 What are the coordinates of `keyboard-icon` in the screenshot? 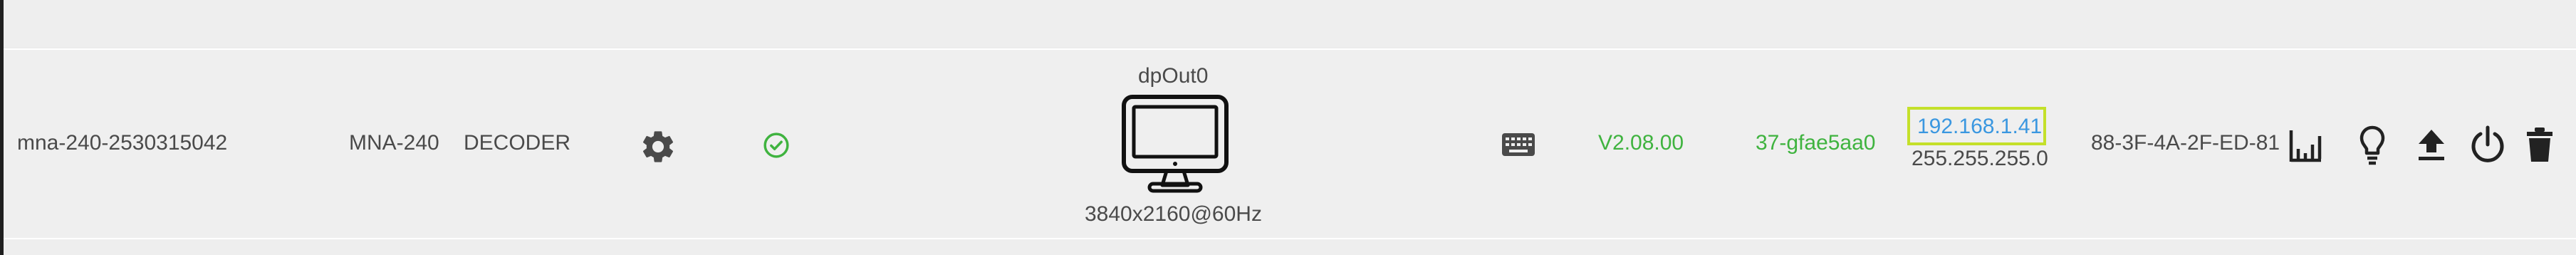 It's located at (1518, 144).